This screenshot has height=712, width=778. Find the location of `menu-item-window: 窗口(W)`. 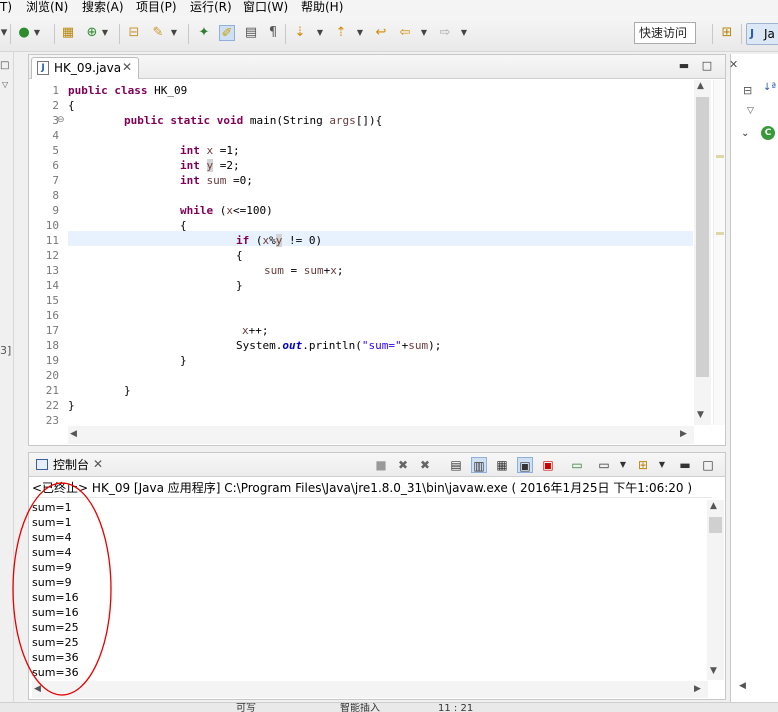

menu-item-window: 窗口(W) is located at coordinates (265, 7).